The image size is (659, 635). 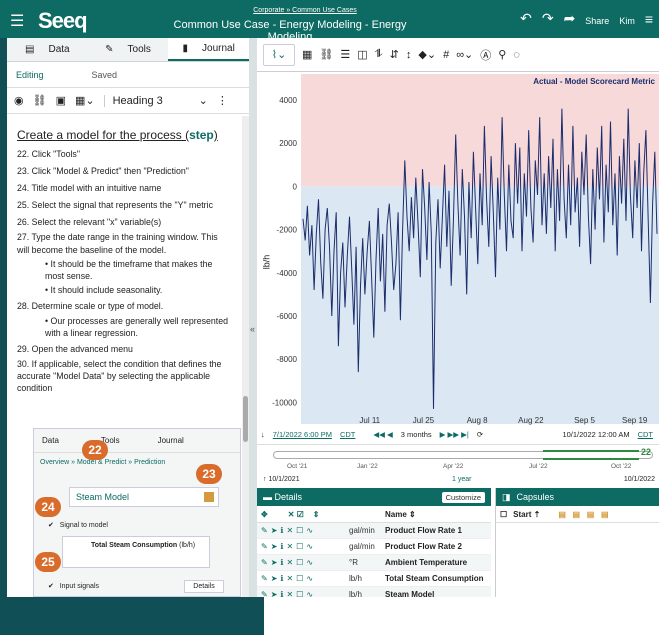 I want to click on embedded-input-label: ✔ Input signals, so click(x=74, y=586).